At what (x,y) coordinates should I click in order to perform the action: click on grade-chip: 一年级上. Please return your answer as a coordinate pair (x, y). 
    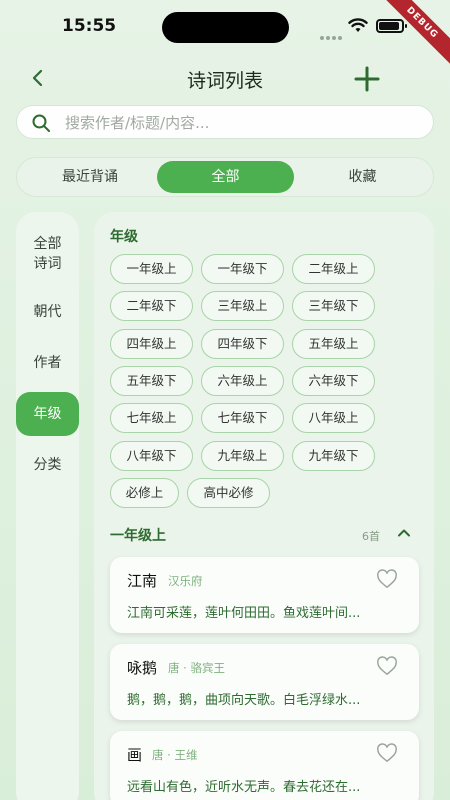
    Looking at the image, I should click on (151, 269).